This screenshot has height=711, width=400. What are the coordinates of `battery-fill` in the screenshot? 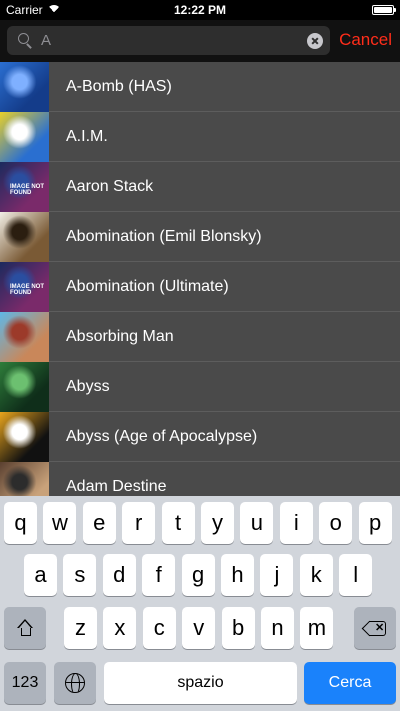 It's located at (383, 10).